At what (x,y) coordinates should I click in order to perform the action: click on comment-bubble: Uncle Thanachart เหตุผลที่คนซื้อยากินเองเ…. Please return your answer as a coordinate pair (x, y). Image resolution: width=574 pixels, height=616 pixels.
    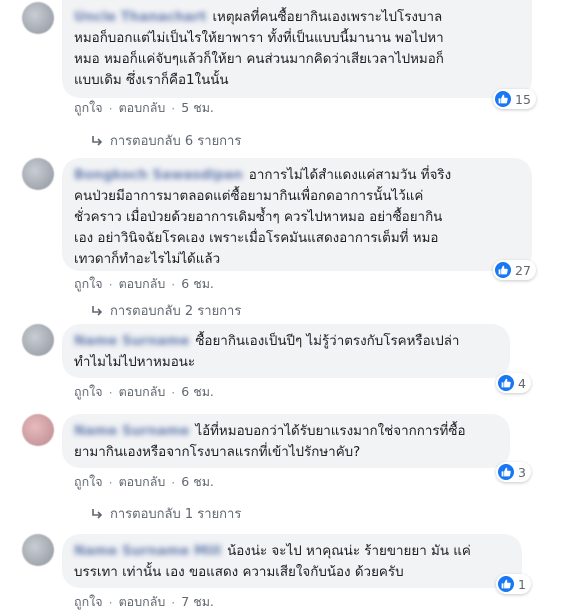
    Looking at the image, I should click on (297, 49).